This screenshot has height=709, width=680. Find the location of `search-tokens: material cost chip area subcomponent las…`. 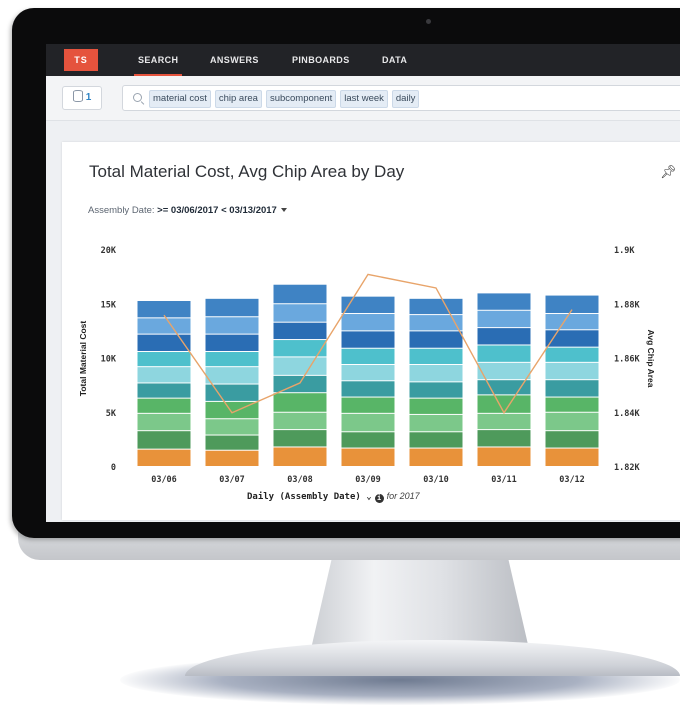

search-tokens: material cost chip area subcomponent las… is located at coordinates (284, 99).